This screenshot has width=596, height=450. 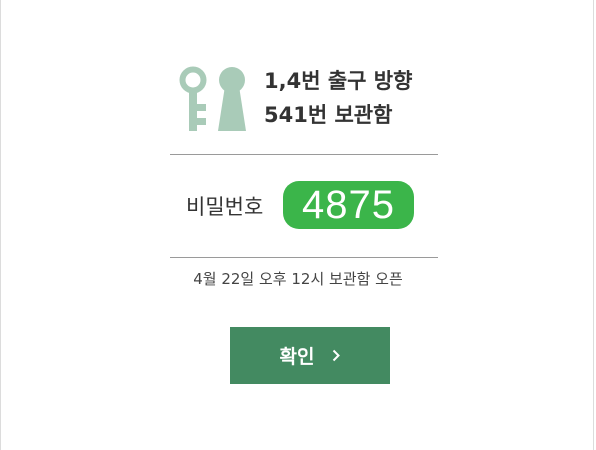 I want to click on keyhole-icon, so click(x=232, y=99).